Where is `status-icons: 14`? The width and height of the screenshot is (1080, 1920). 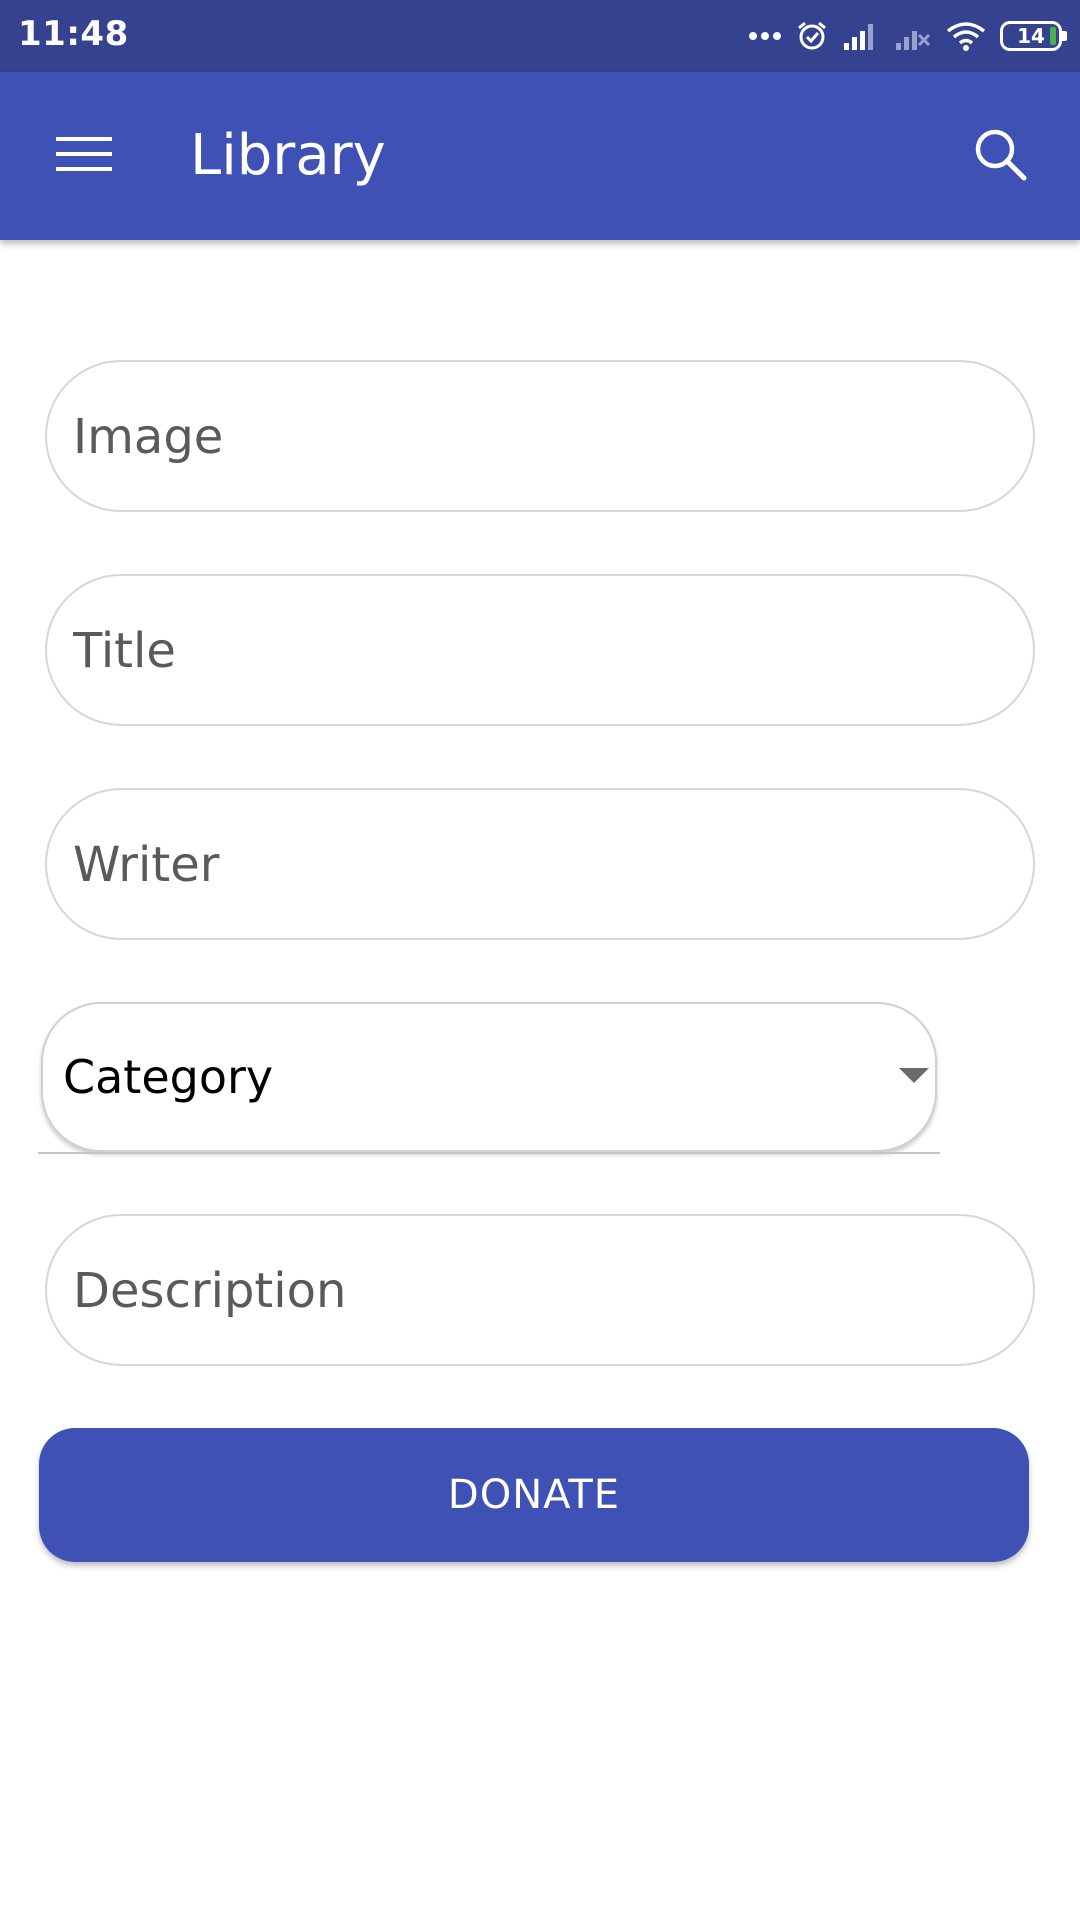
status-icons: 14 is located at coordinates (907, 36).